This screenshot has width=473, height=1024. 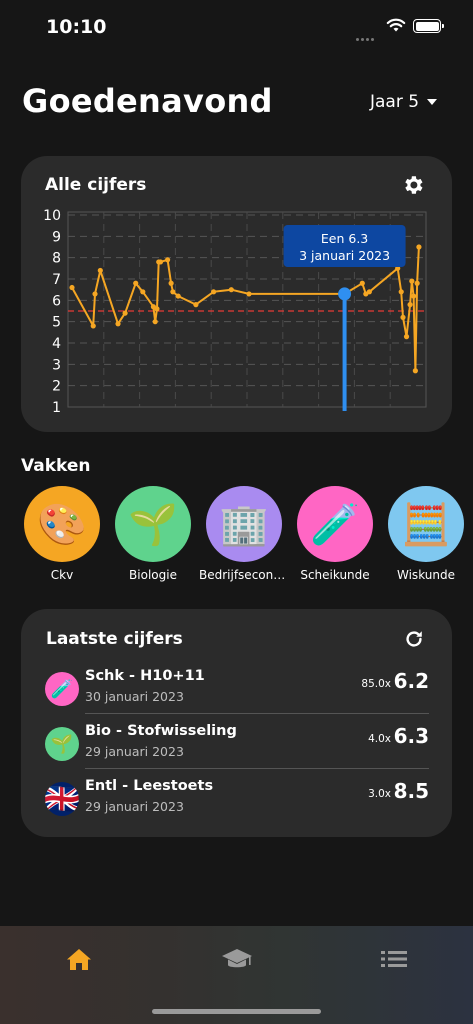 What do you see at coordinates (76, 27) in the screenshot?
I see `status-time: 10:10` at bounding box center [76, 27].